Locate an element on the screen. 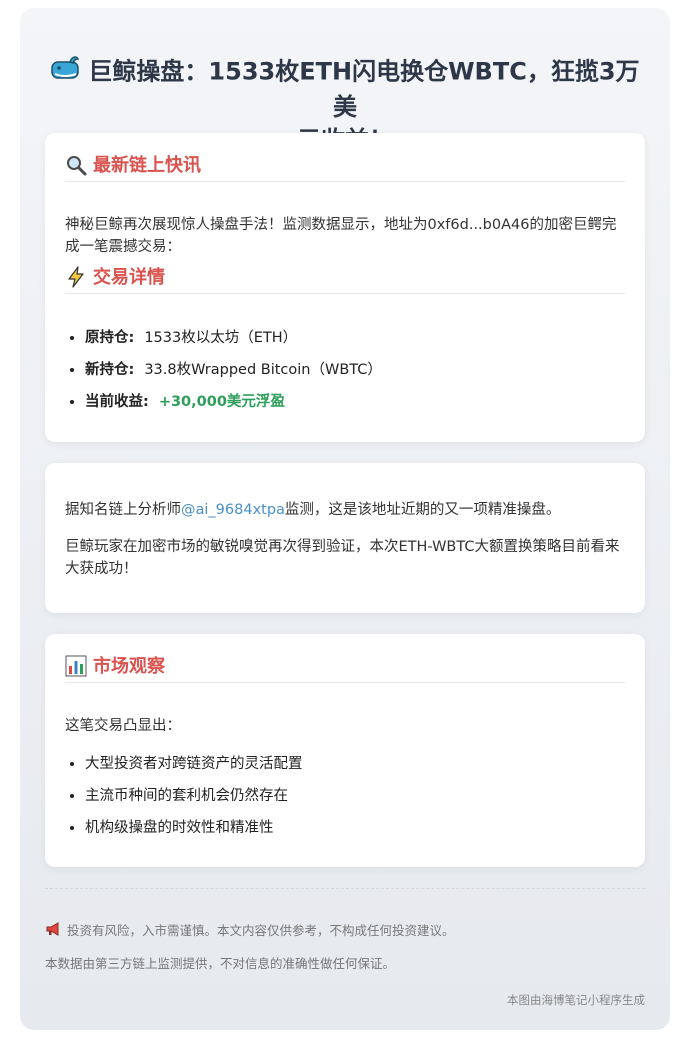  lightning-icon is located at coordinates (76, 276).